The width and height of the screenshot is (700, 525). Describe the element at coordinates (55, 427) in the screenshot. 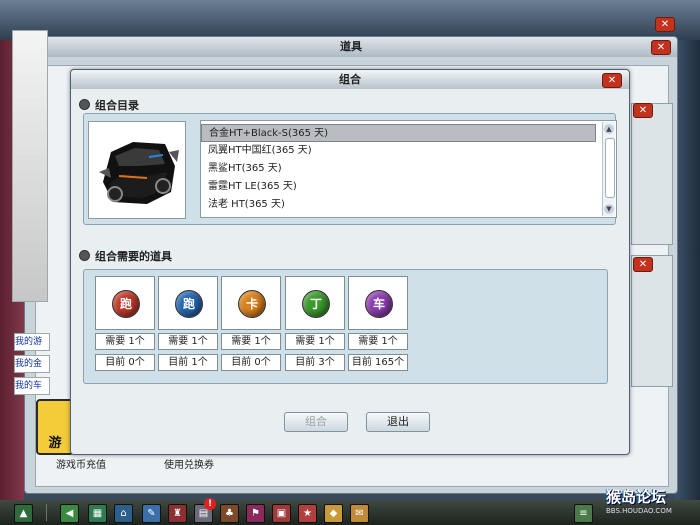

I see `game-coin-icon: 游` at that location.